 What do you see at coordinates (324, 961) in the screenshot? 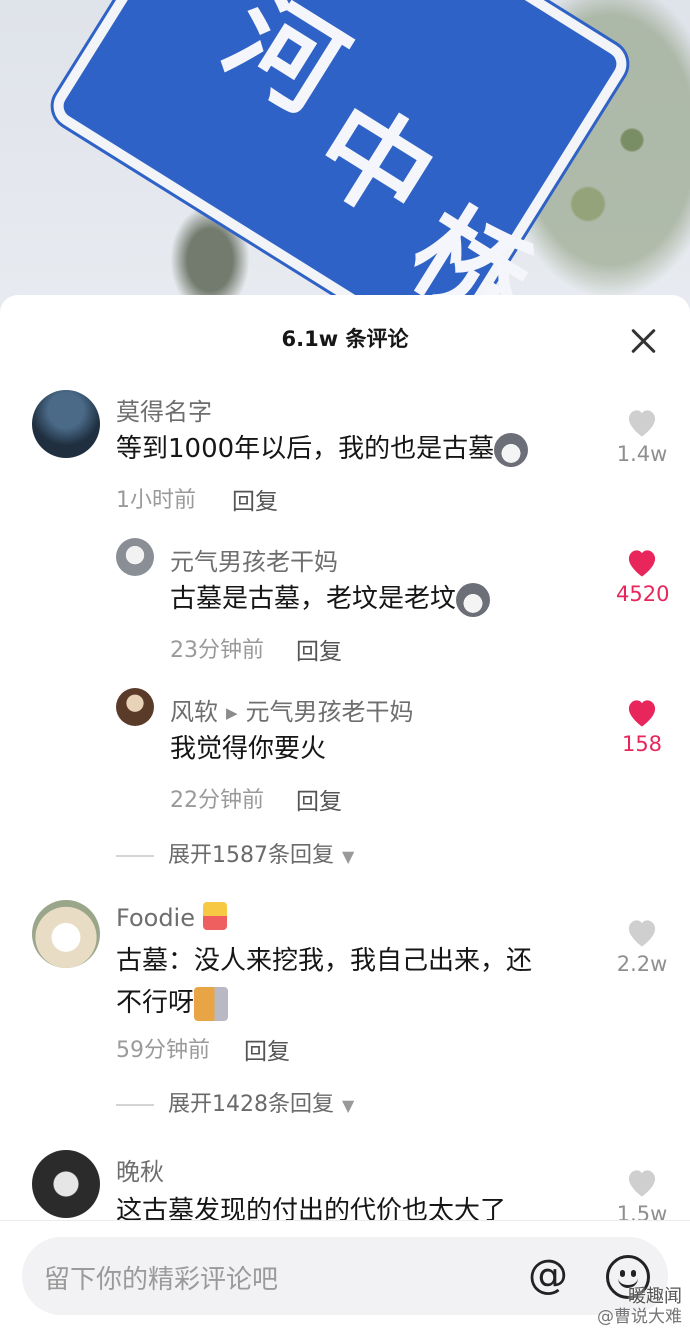
I see `comment-text-line: 古墓：没人来挖我，我自己出来，还` at bounding box center [324, 961].